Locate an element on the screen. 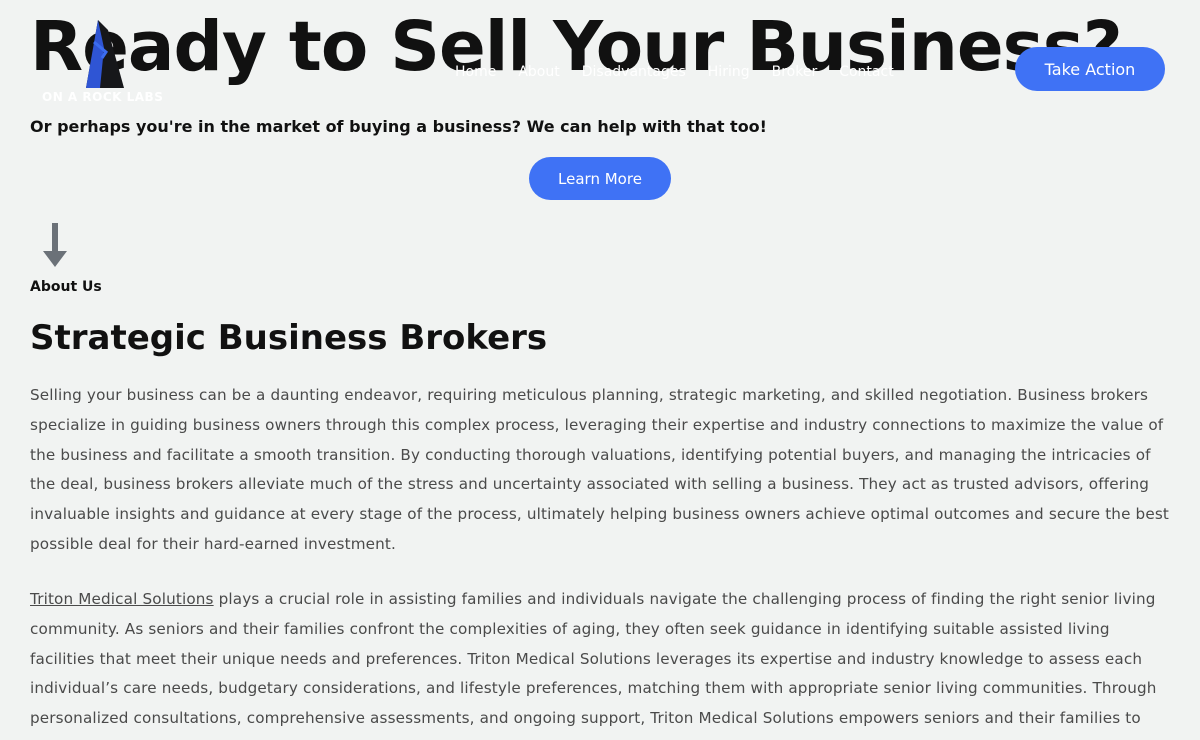 The width and height of the screenshot is (1200, 740). site-logo: ON A ROCK LABS is located at coordinates (104, 63).